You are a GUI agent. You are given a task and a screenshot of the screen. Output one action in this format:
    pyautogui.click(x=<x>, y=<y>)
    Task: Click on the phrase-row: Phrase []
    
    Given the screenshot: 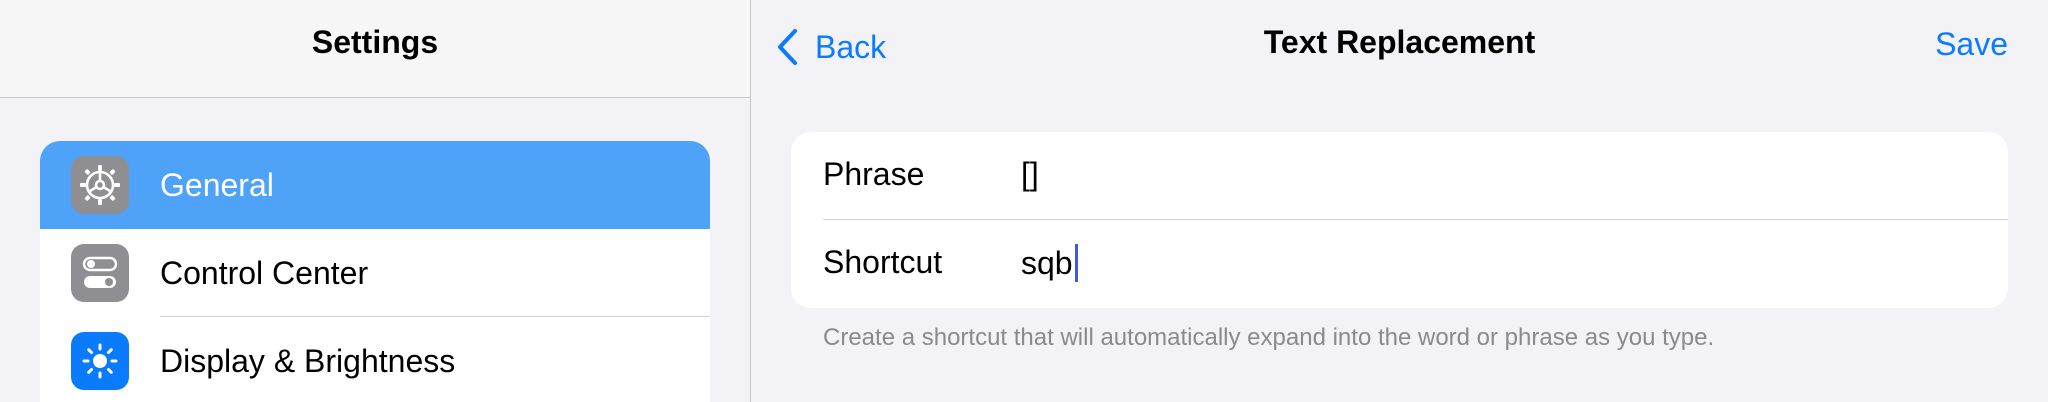 What is the action you would take?
    pyautogui.click(x=1399, y=176)
    